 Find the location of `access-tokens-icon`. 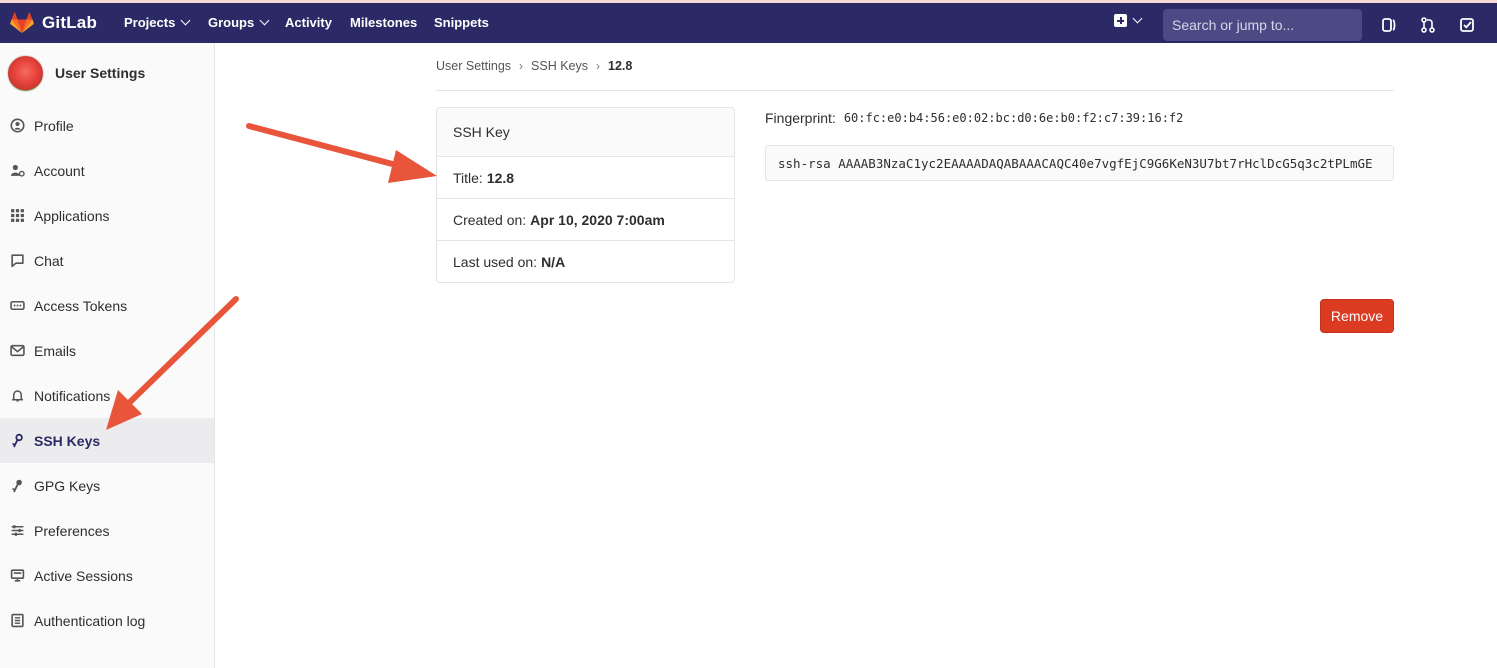

access-tokens-icon is located at coordinates (17, 305).